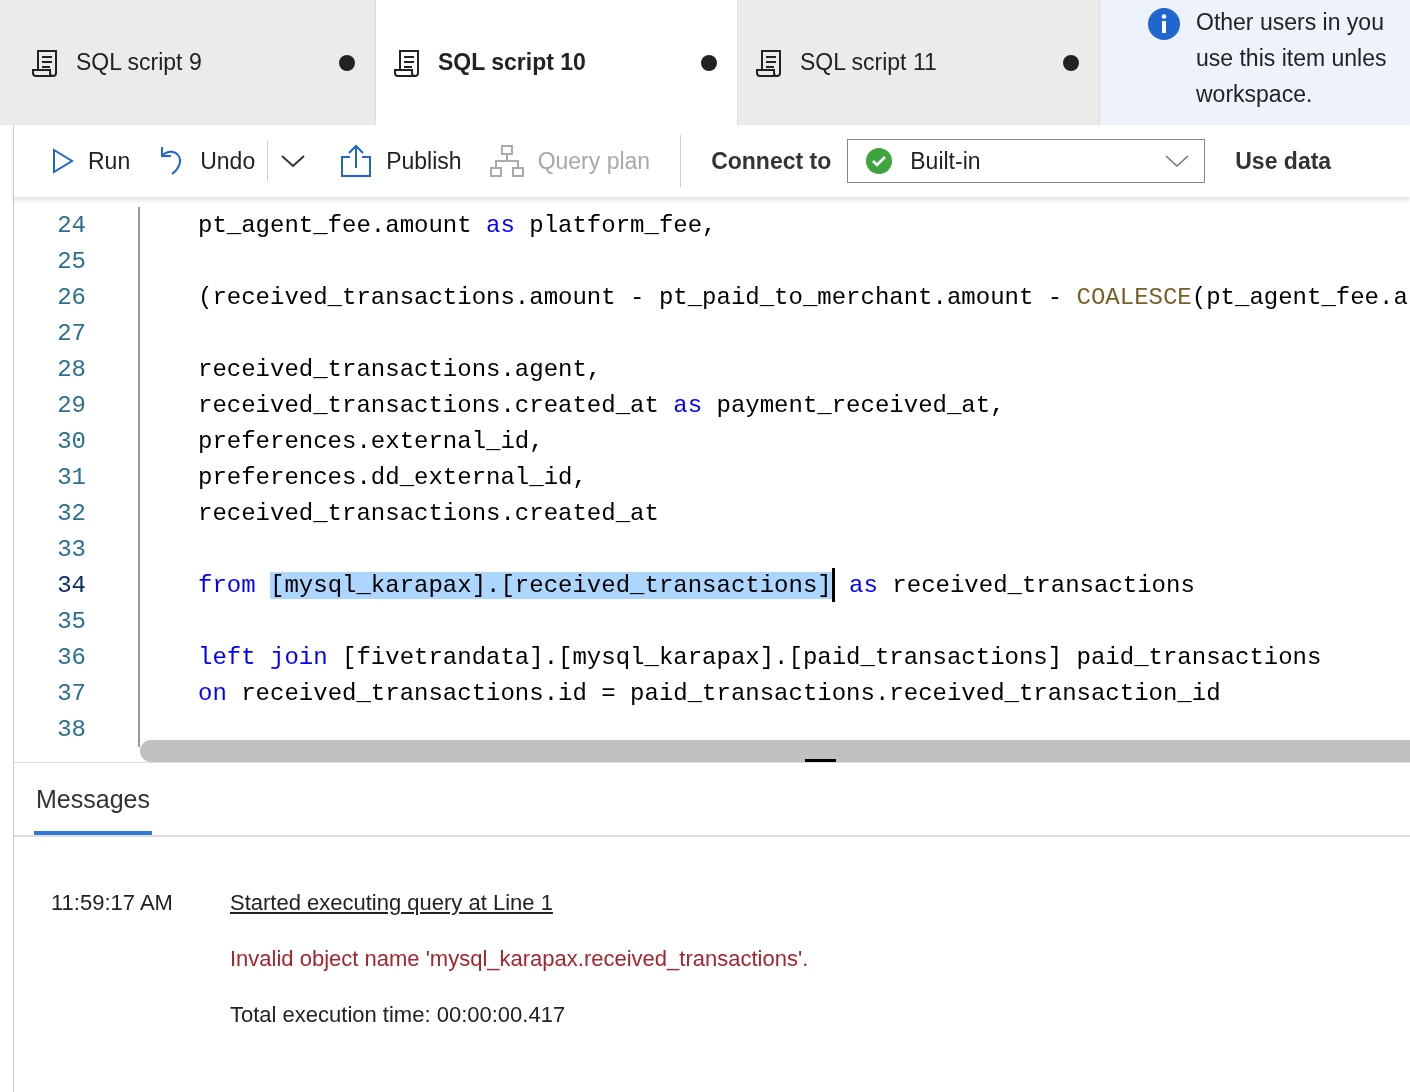  Describe the element at coordinates (91, 161) in the screenshot. I see `toolbar-button: Run` at that location.